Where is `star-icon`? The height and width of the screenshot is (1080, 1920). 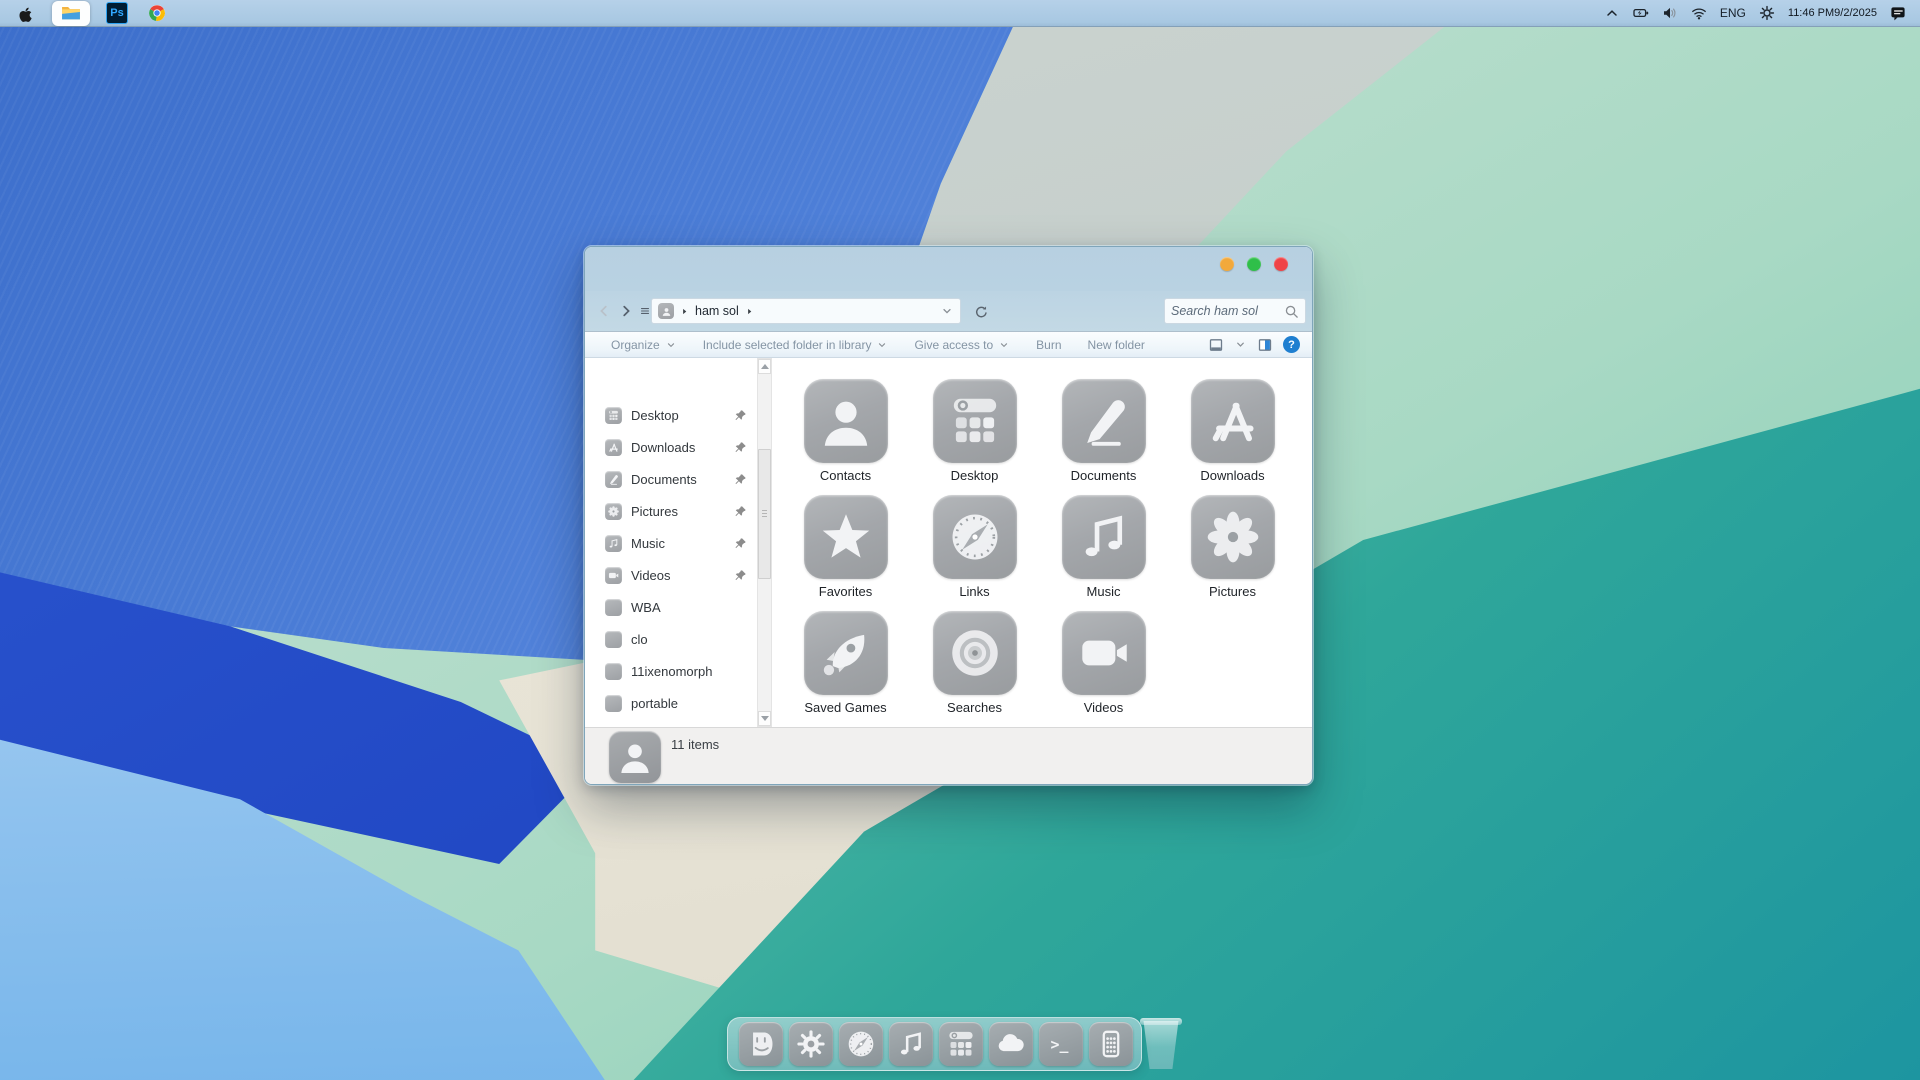
star-icon is located at coordinates (845, 537).